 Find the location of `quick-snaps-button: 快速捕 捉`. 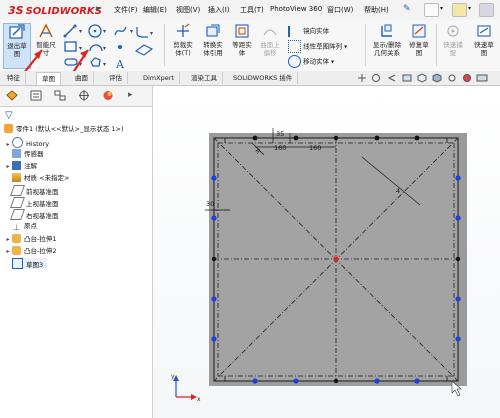

quick-snaps-button: 快速捕 捉 is located at coordinates (453, 45).